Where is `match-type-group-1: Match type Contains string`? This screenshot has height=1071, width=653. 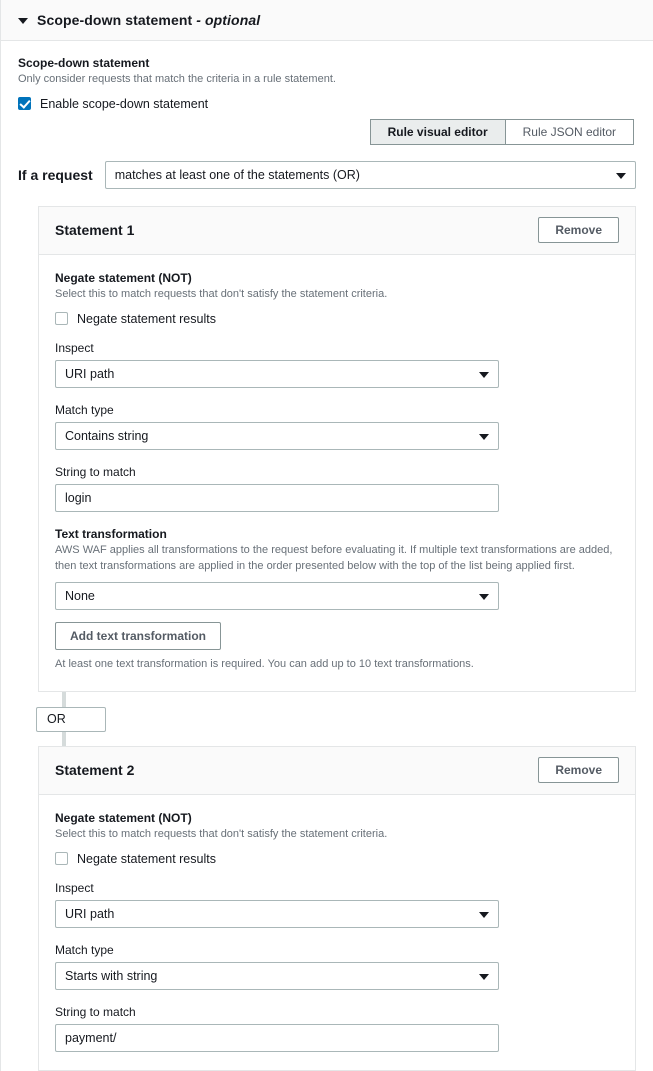
match-type-group-1: Match type Contains string is located at coordinates (337, 426).